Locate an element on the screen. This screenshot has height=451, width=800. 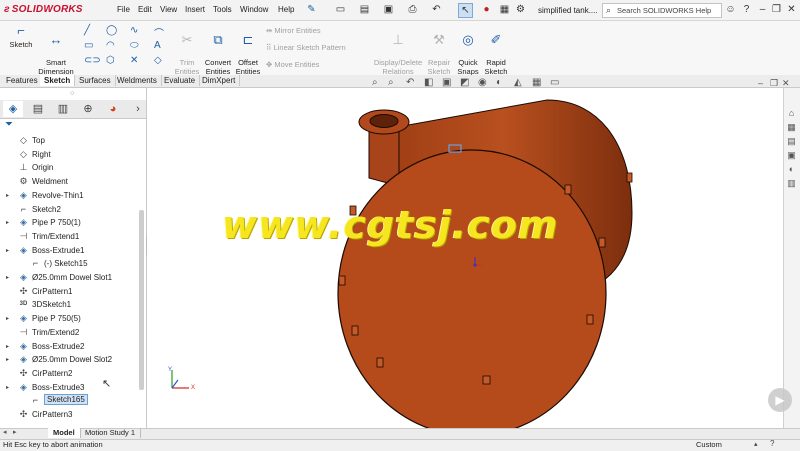
select-arrow-icon: ↖ is located at coordinates (465, 10).